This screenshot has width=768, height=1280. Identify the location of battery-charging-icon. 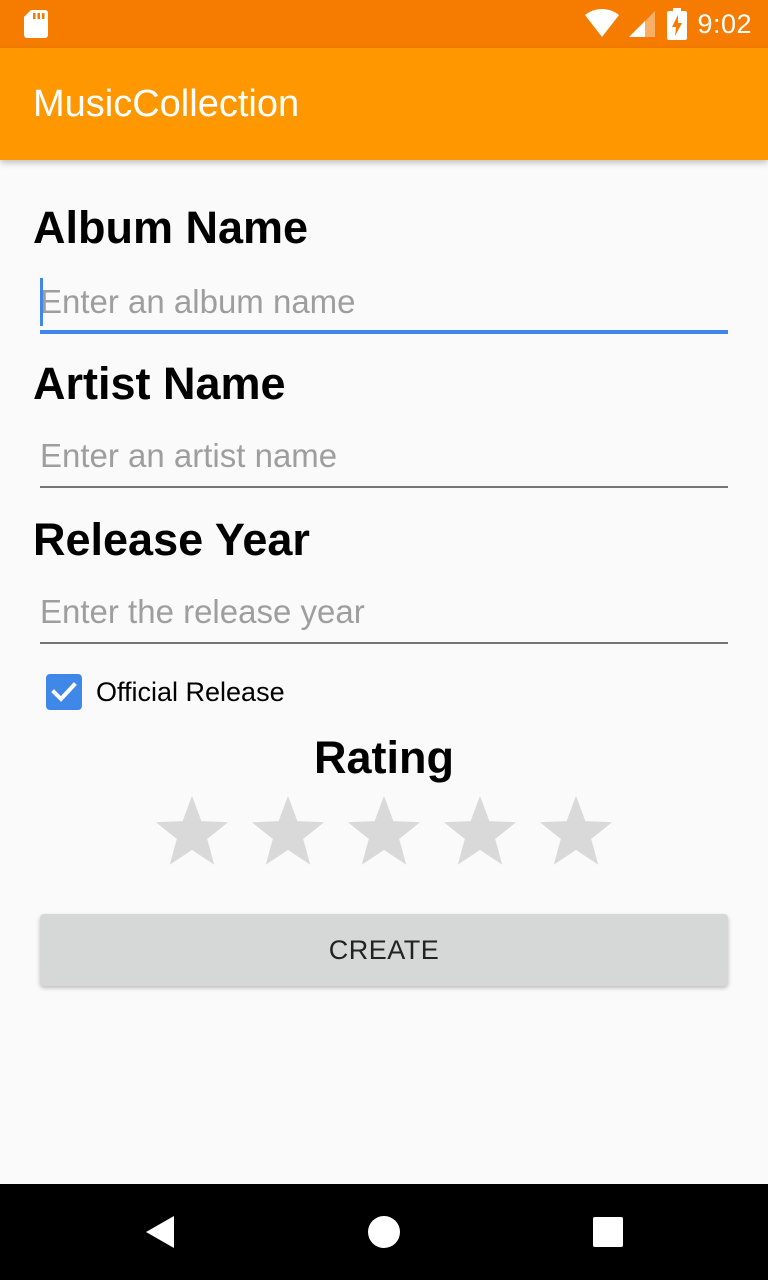
(677, 24).